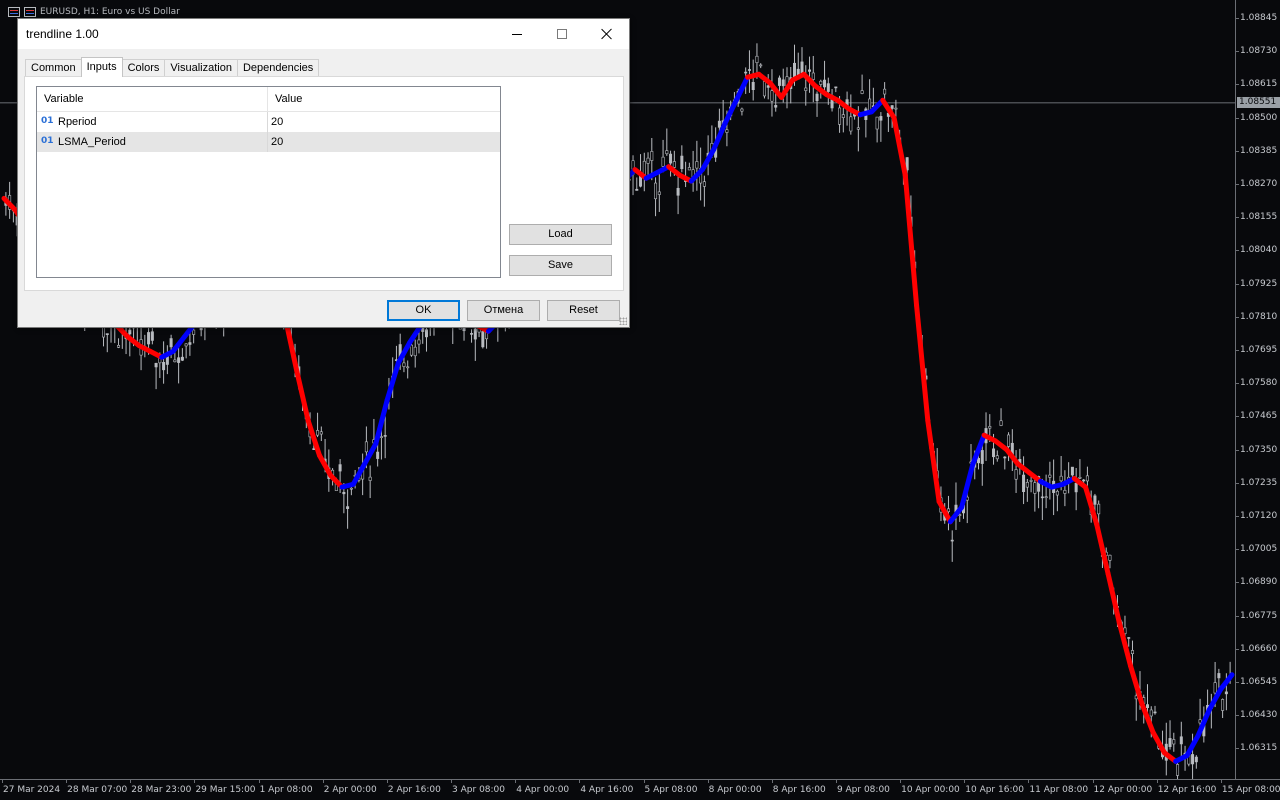 This screenshot has width=1280, height=800. I want to click on cancel-button: Отмена, so click(503, 310).